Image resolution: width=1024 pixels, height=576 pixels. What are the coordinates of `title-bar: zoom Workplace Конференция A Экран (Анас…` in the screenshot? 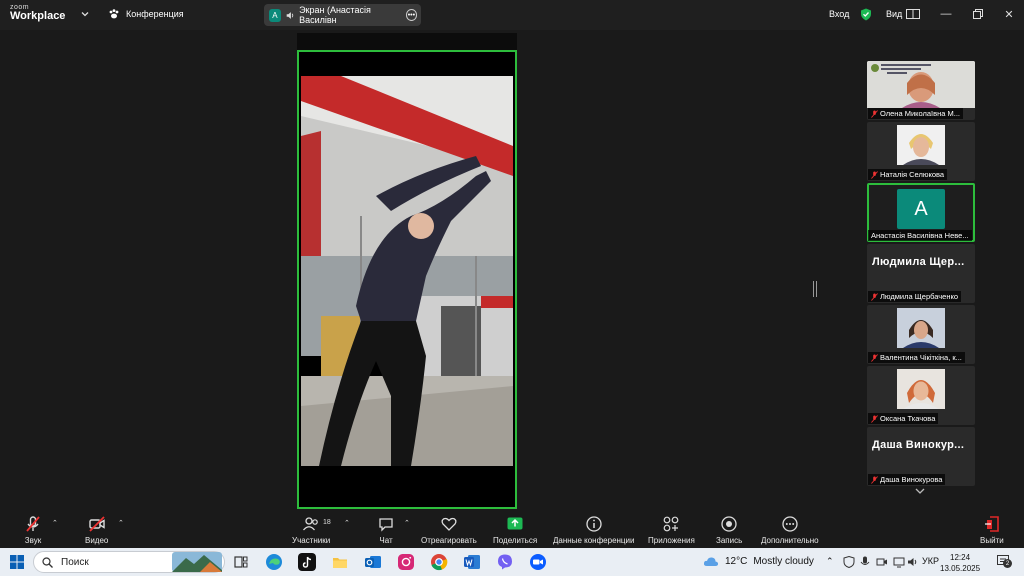 It's located at (512, 15).